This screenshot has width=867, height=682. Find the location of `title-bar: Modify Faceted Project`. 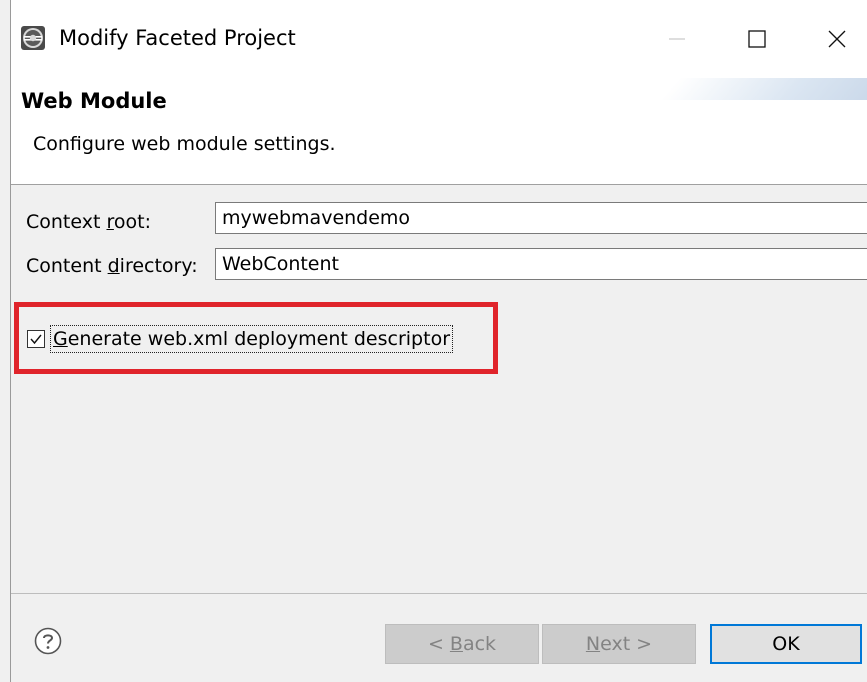

title-bar: Modify Faceted Project is located at coordinates (439, 39).